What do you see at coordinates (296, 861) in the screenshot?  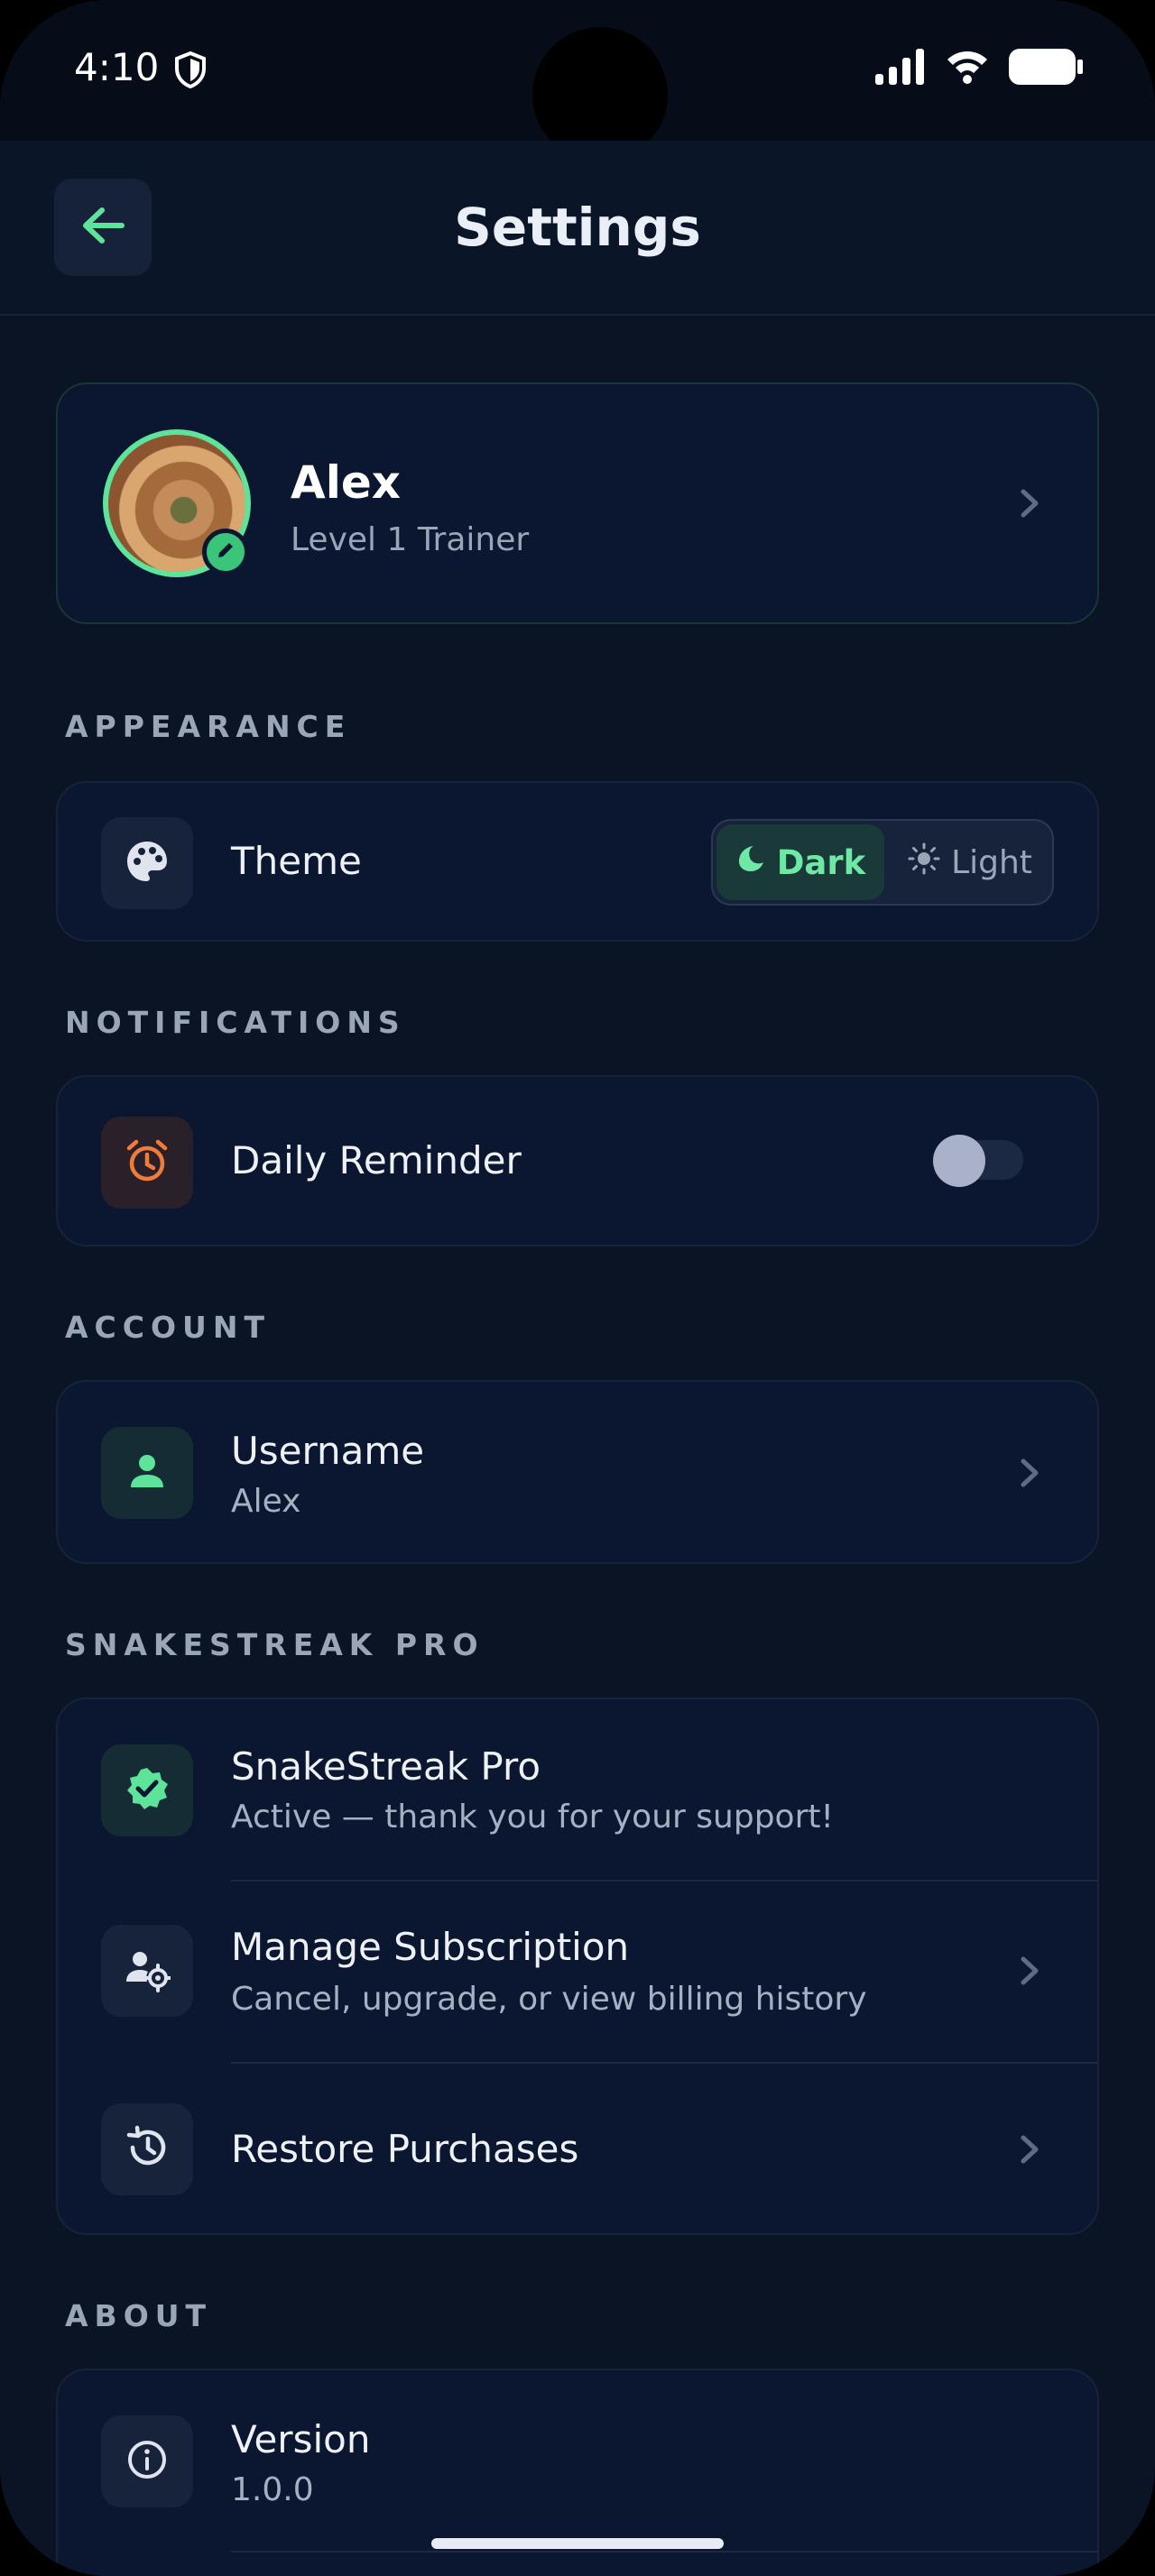 I see `theme-label: Theme` at bounding box center [296, 861].